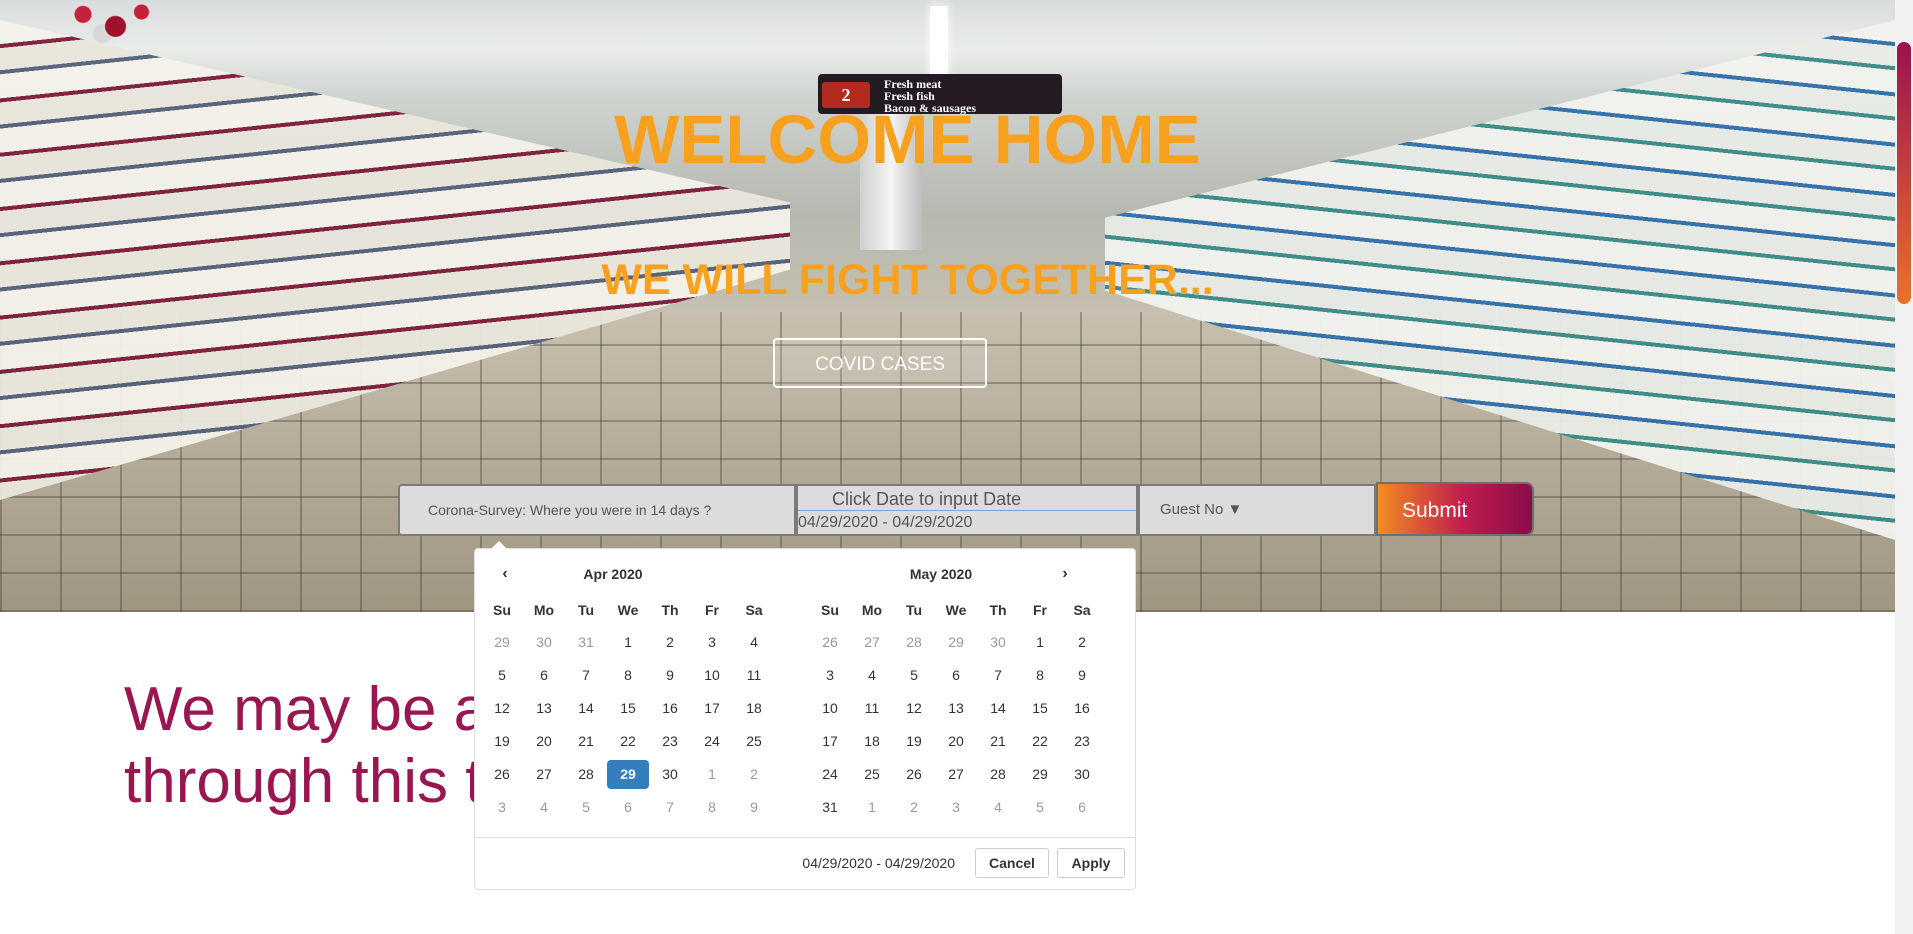 The image size is (1913, 934). What do you see at coordinates (505, 574) in the screenshot?
I see `prev-month-icon: ‹` at bounding box center [505, 574].